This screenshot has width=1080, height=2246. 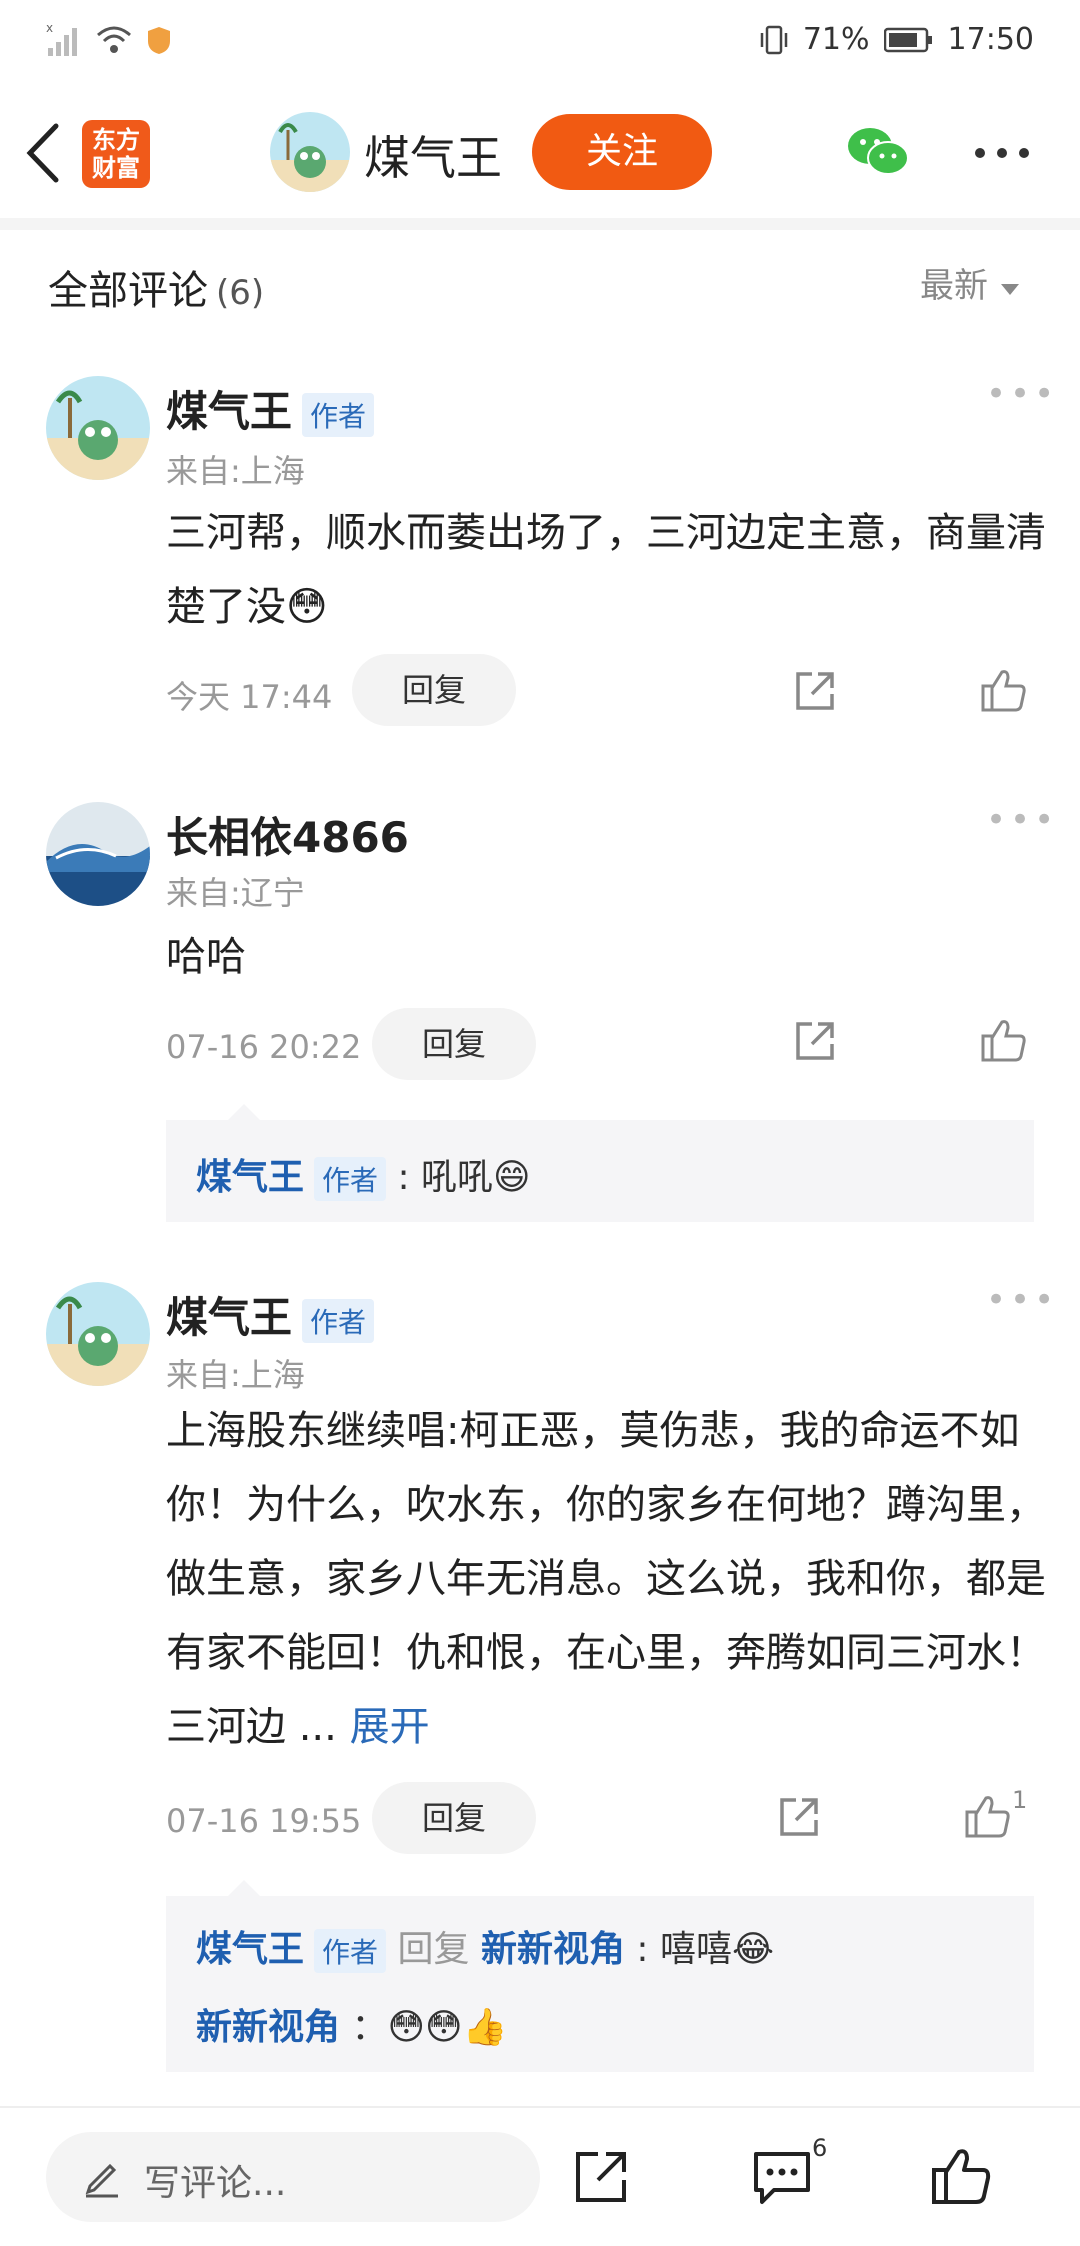 I want to click on comment-count: (6), so click(x=240, y=293).